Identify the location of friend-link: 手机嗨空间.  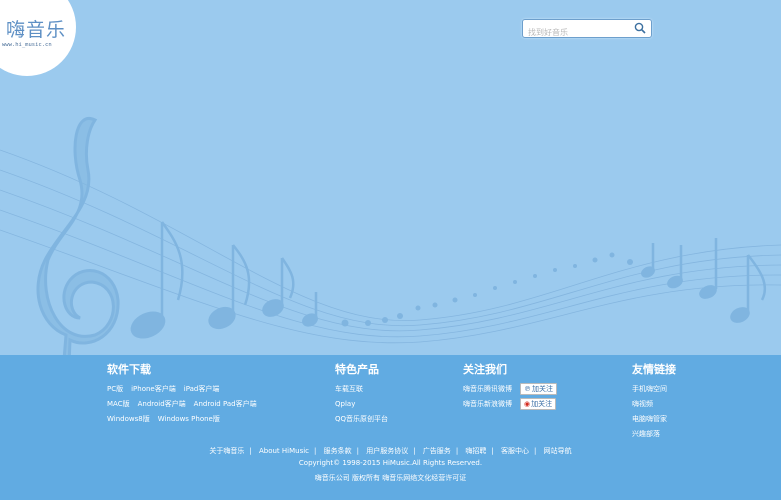
(654, 389).